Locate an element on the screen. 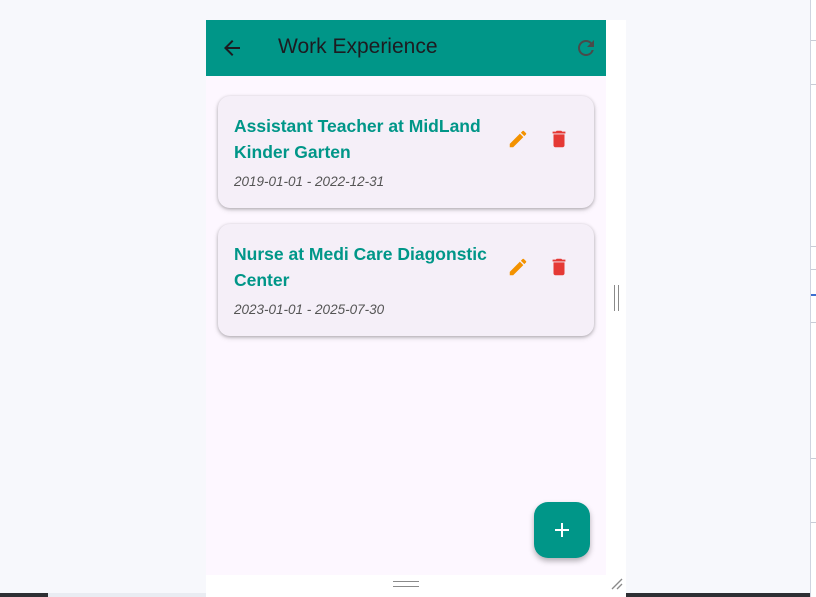  vertical-resize-handle is located at coordinates (616, 298).